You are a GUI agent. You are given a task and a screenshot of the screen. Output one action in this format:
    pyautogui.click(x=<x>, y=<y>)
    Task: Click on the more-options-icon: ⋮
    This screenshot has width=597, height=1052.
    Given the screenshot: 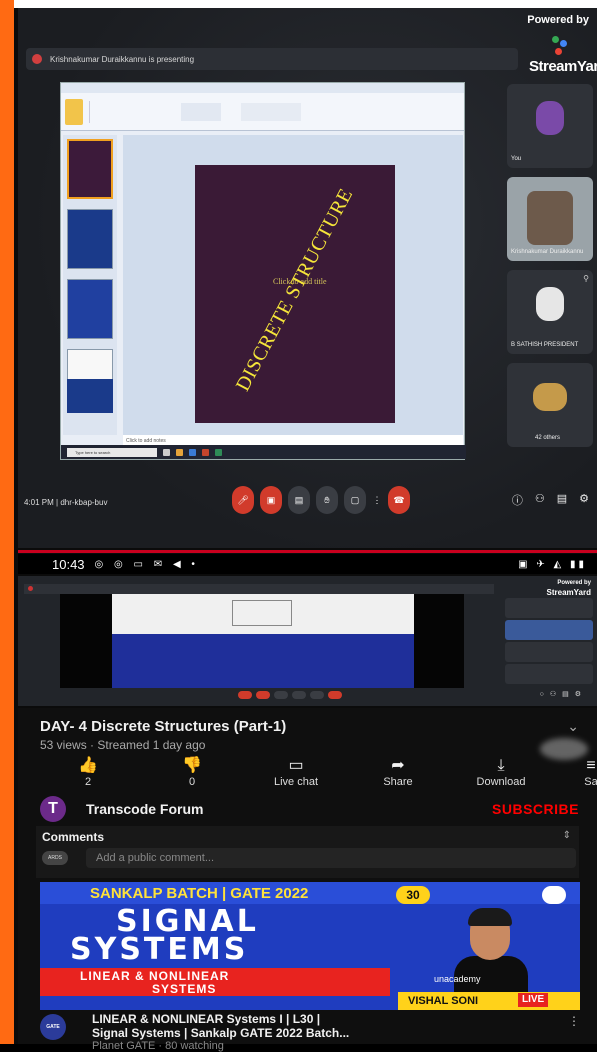 What is the action you would take?
    pyautogui.click(x=574, y=1021)
    